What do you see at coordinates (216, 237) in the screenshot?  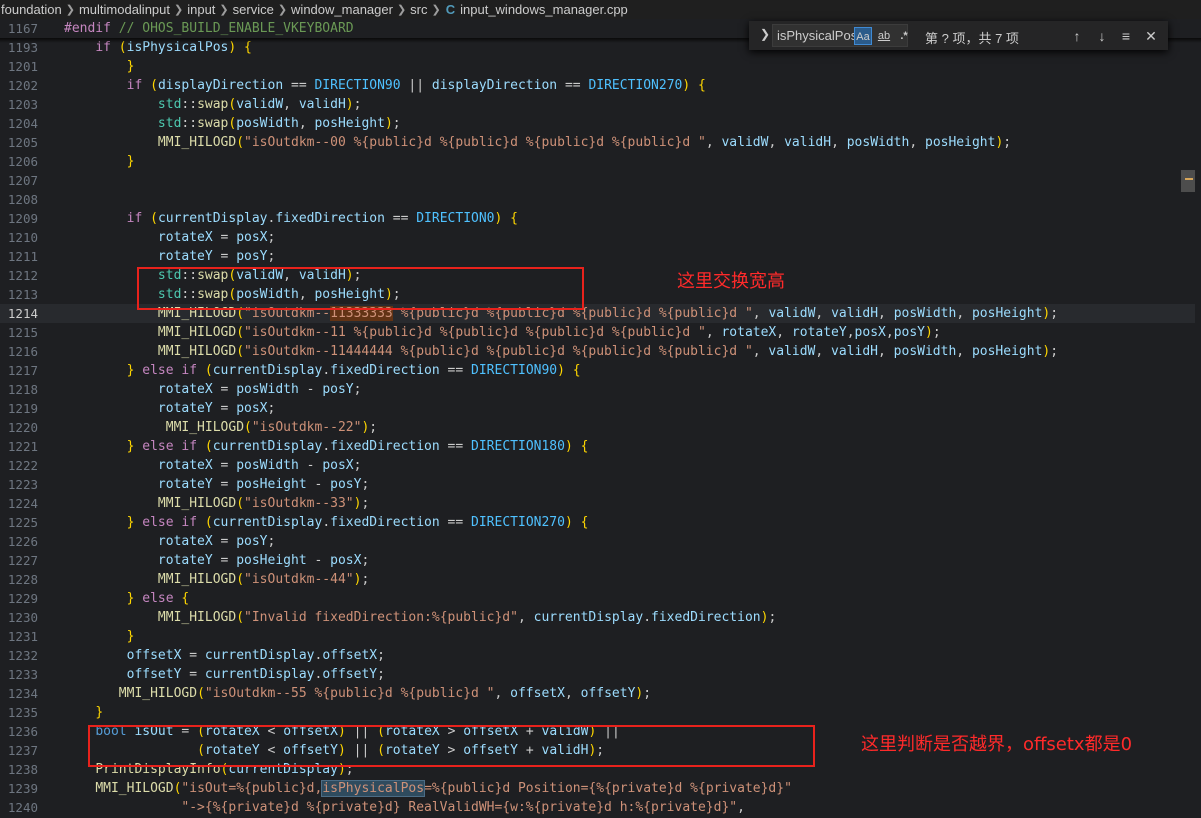 I see `code-text: rotateX = posX;` at bounding box center [216, 237].